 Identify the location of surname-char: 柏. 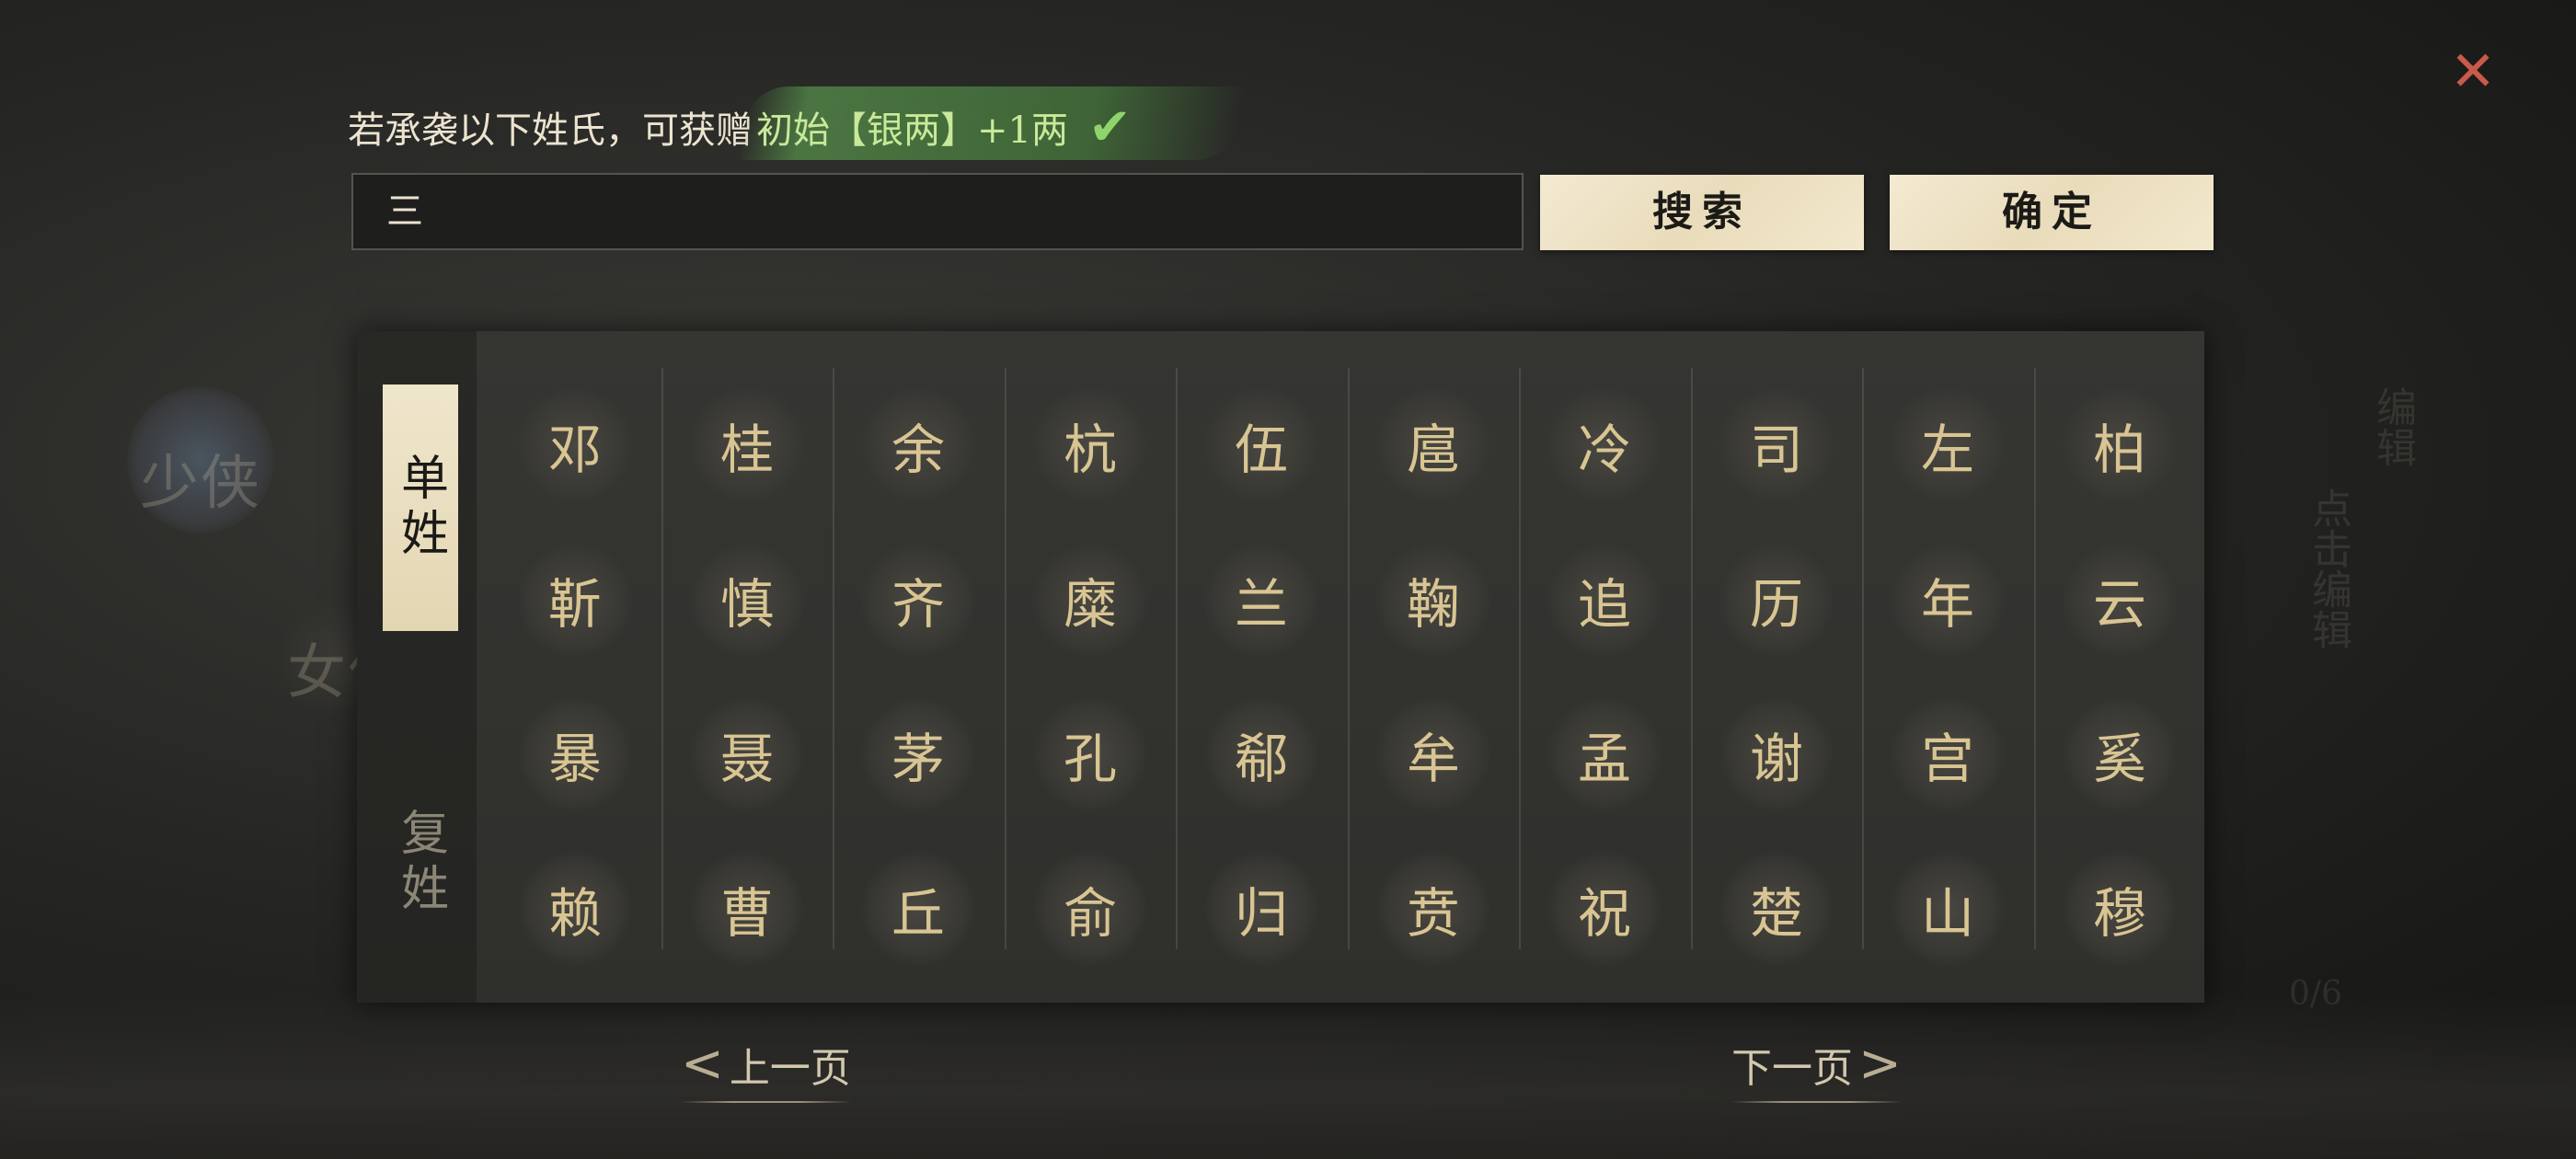
(2119, 450).